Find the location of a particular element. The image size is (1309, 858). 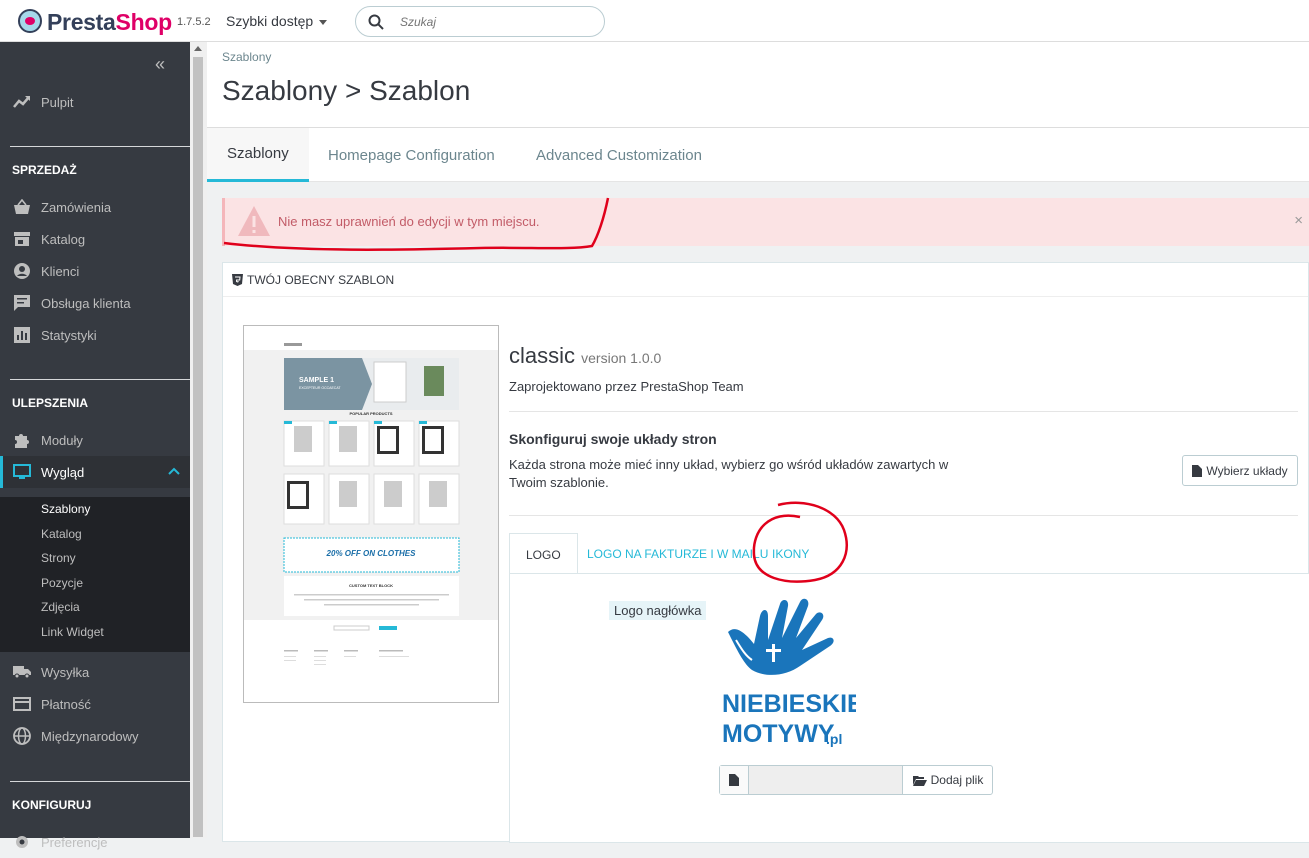

scroll-up-arrow-icon is located at coordinates (198, 48).